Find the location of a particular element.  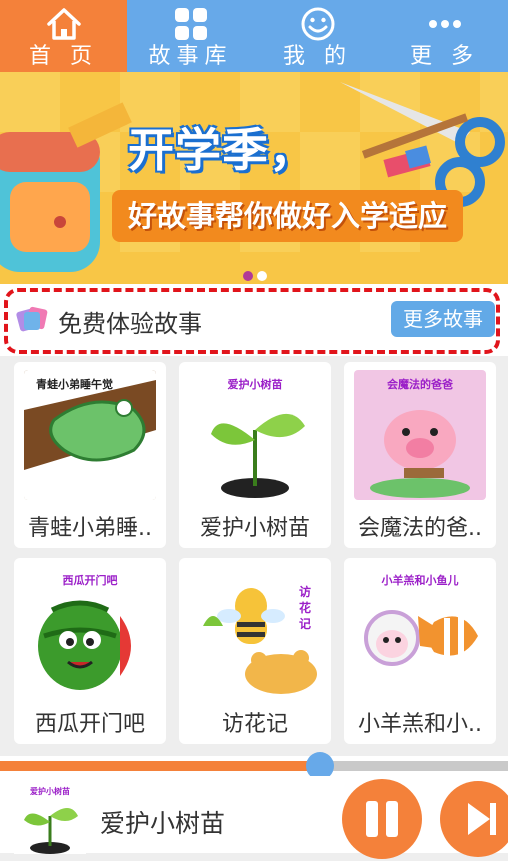

story-card: 会魔法的爸爸 会魔法的爸.. is located at coordinates (420, 455).